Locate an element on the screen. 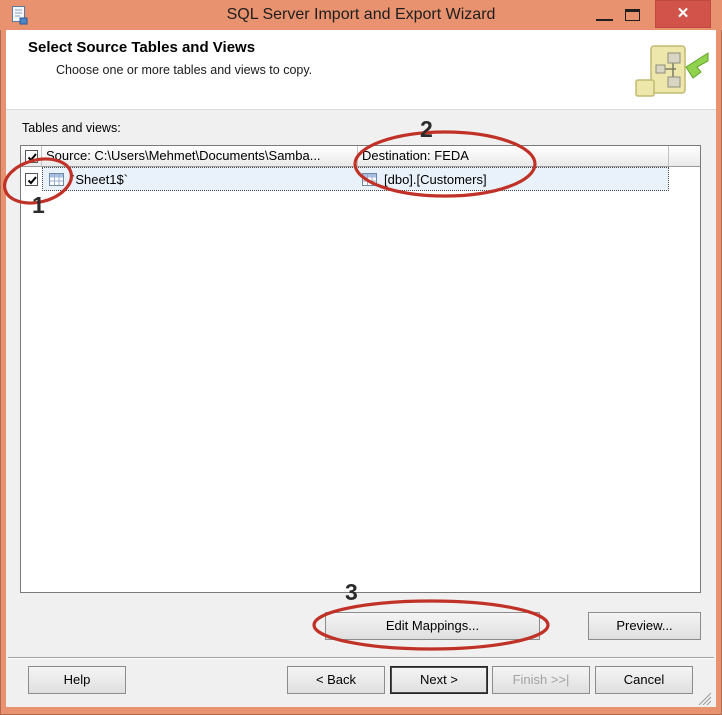 The width and height of the screenshot is (722, 715). wizard-diagram-icon is located at coordinates (672, 71).